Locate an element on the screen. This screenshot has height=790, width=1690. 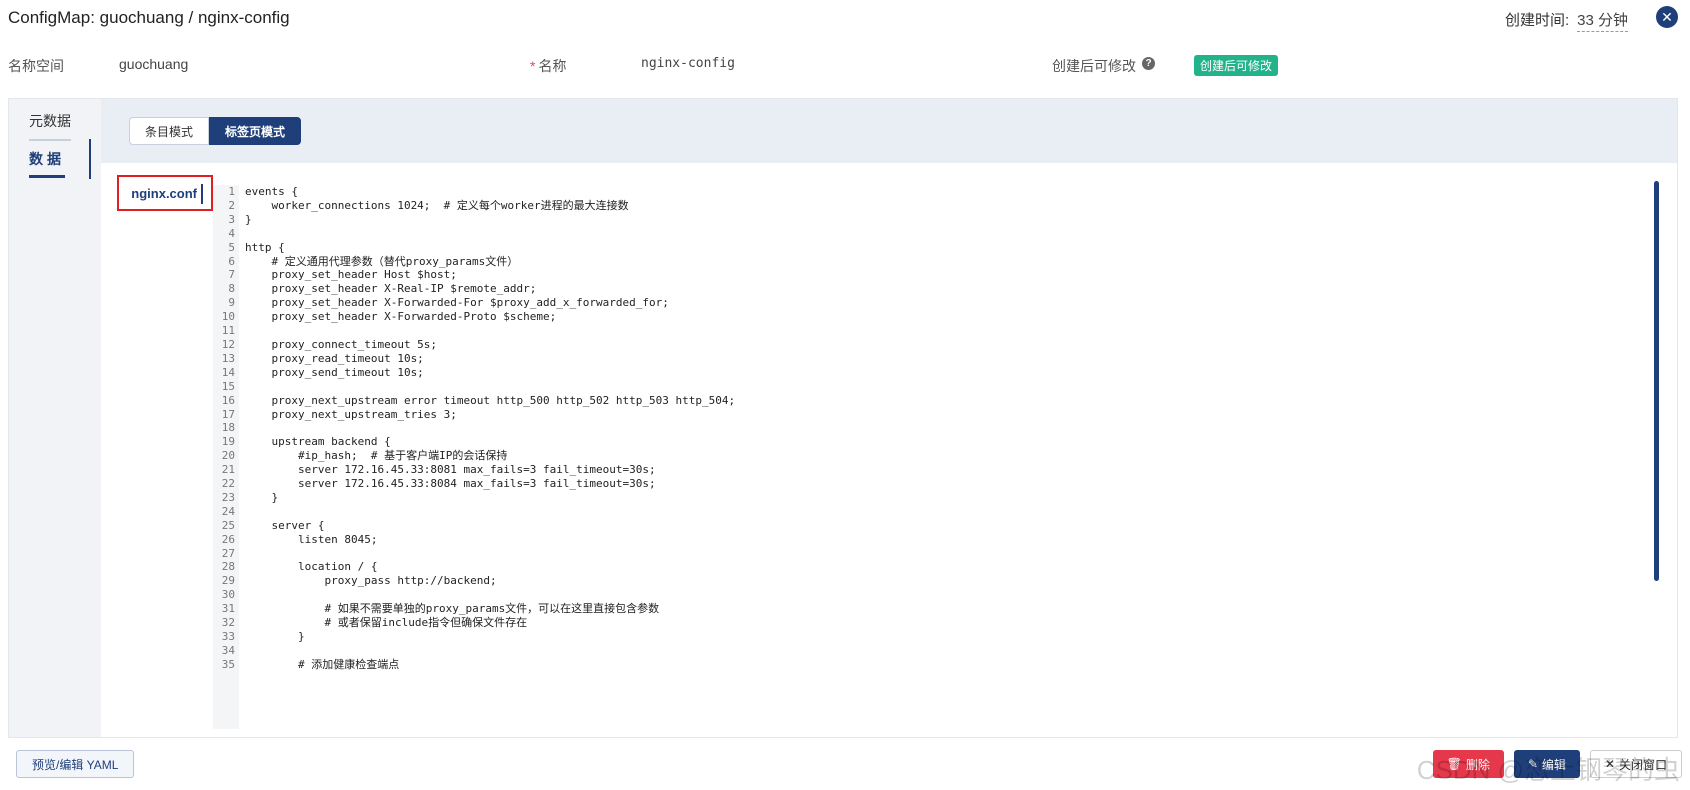
editable-badge: 创建后可修改 is located at coordinates (1236, 65).